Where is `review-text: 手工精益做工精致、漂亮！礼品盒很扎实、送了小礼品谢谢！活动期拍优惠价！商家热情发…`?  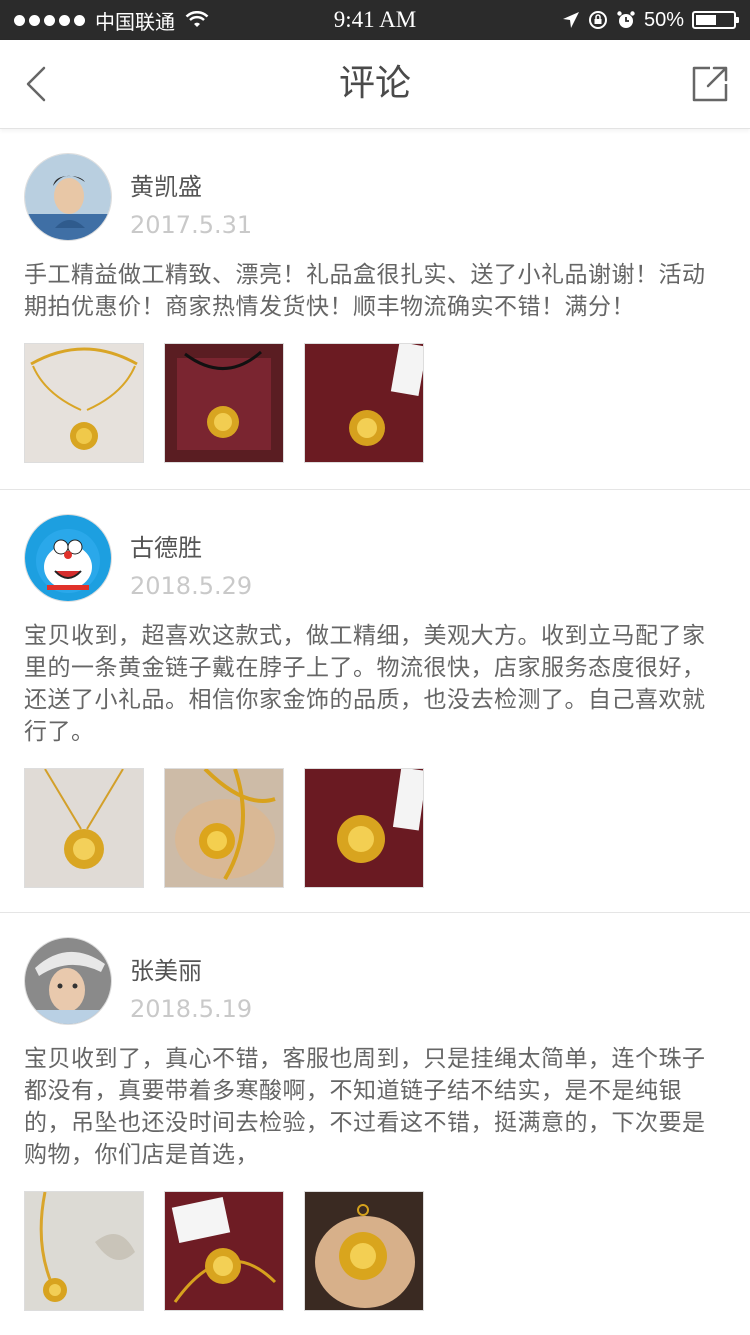 review-text: 手工精益做工精致、漂亮！礼品盒很扎实、送了小礼品谢谢！活动期拍优惠价！商家热情发… is located at coordinates (365, 291).